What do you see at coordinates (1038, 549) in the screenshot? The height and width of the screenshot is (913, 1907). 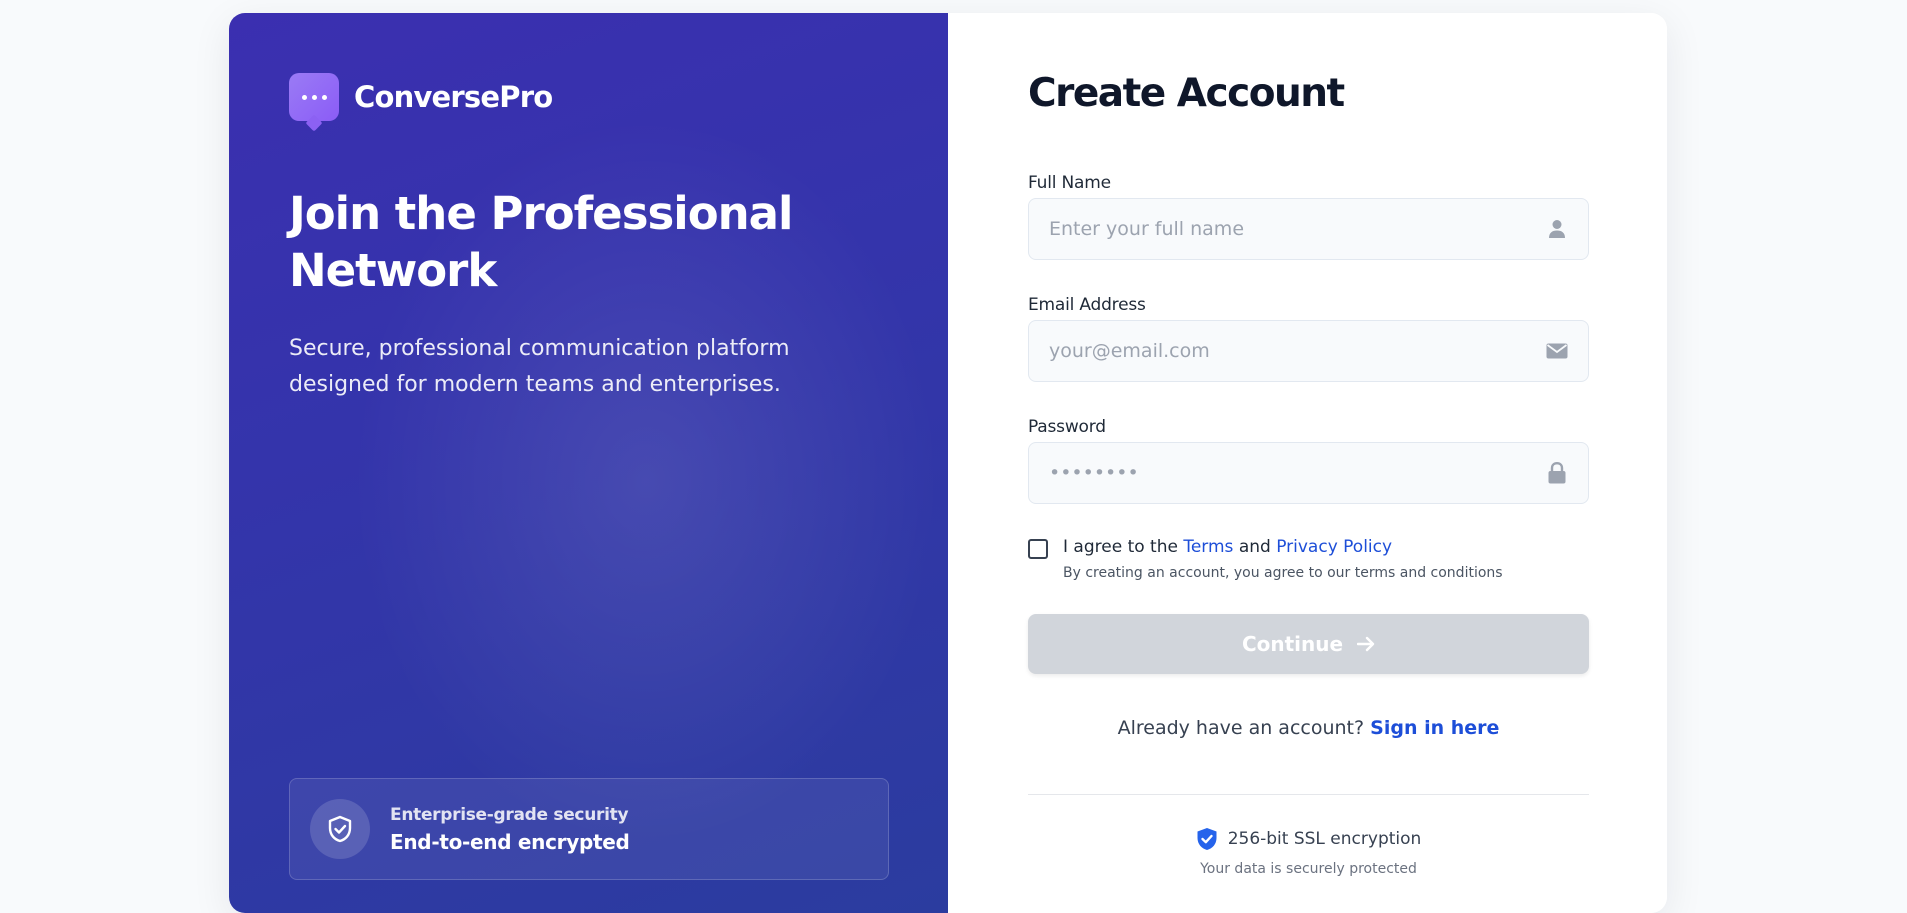 I see `terms-checkbox` at bounding box center [1038, 549].